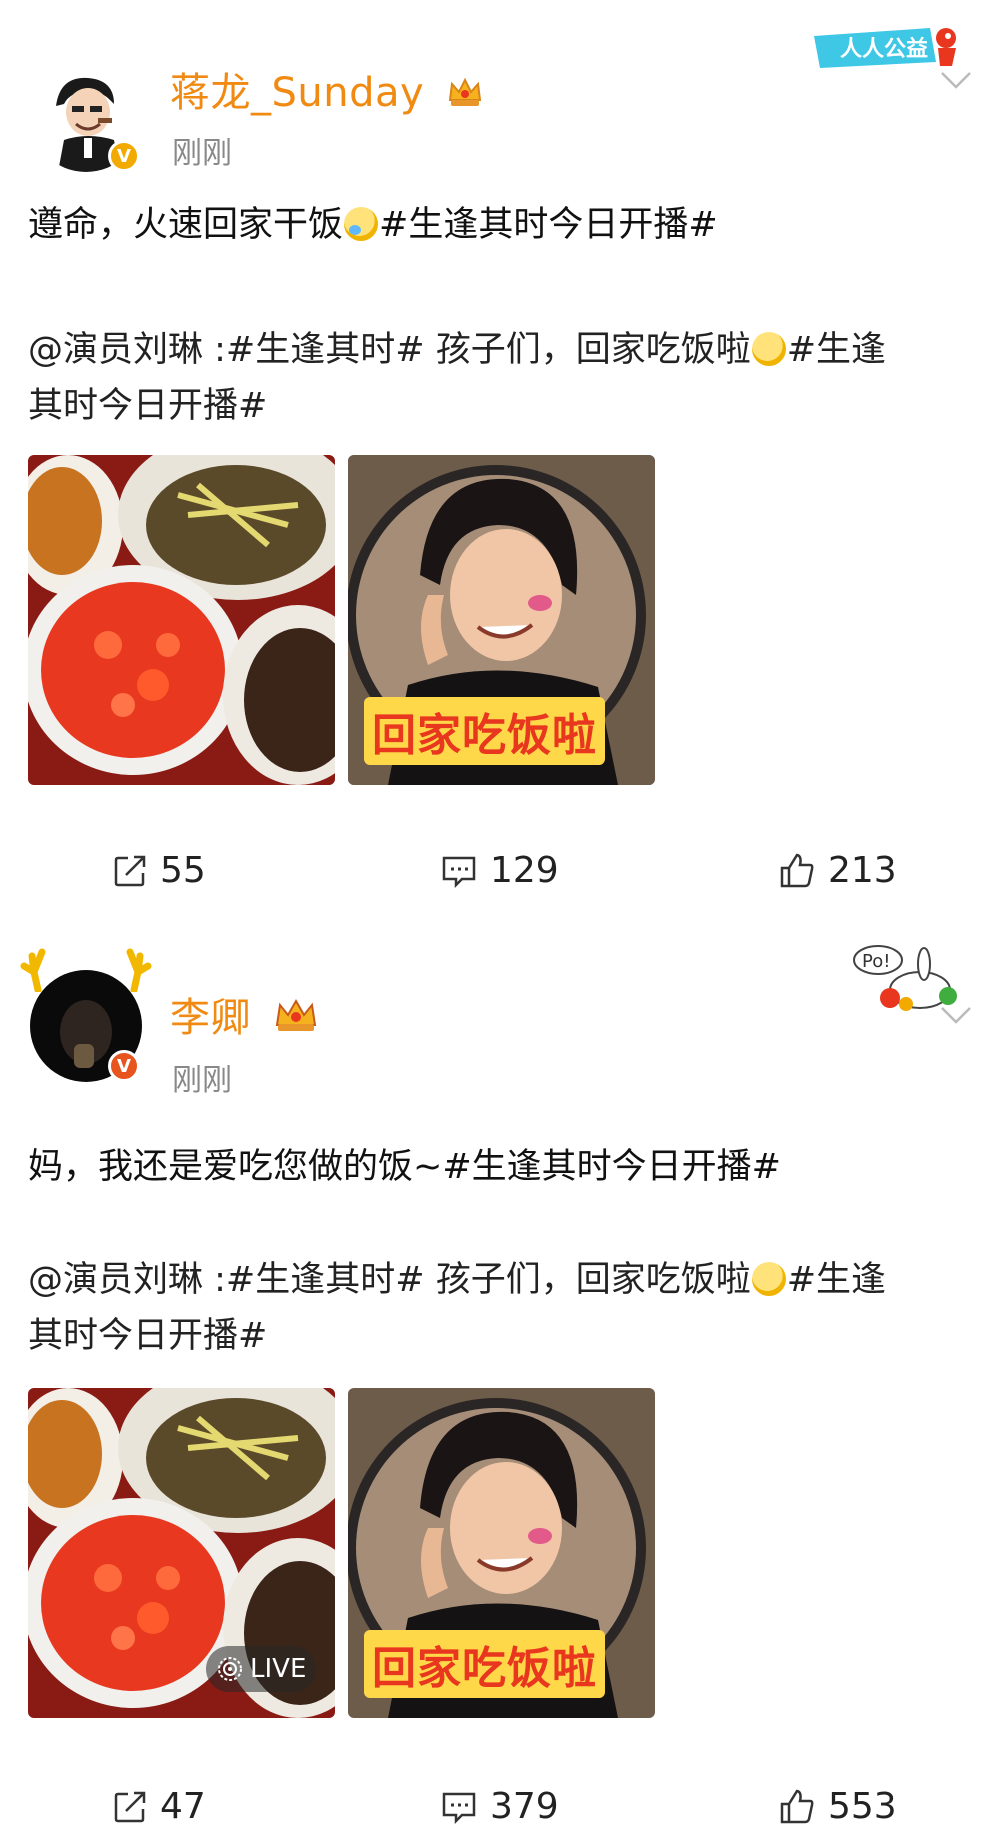 The height and width of the screenshot is (1846, 1000). I want to click on sticker-badge: 人人公益, so click(885, 49).